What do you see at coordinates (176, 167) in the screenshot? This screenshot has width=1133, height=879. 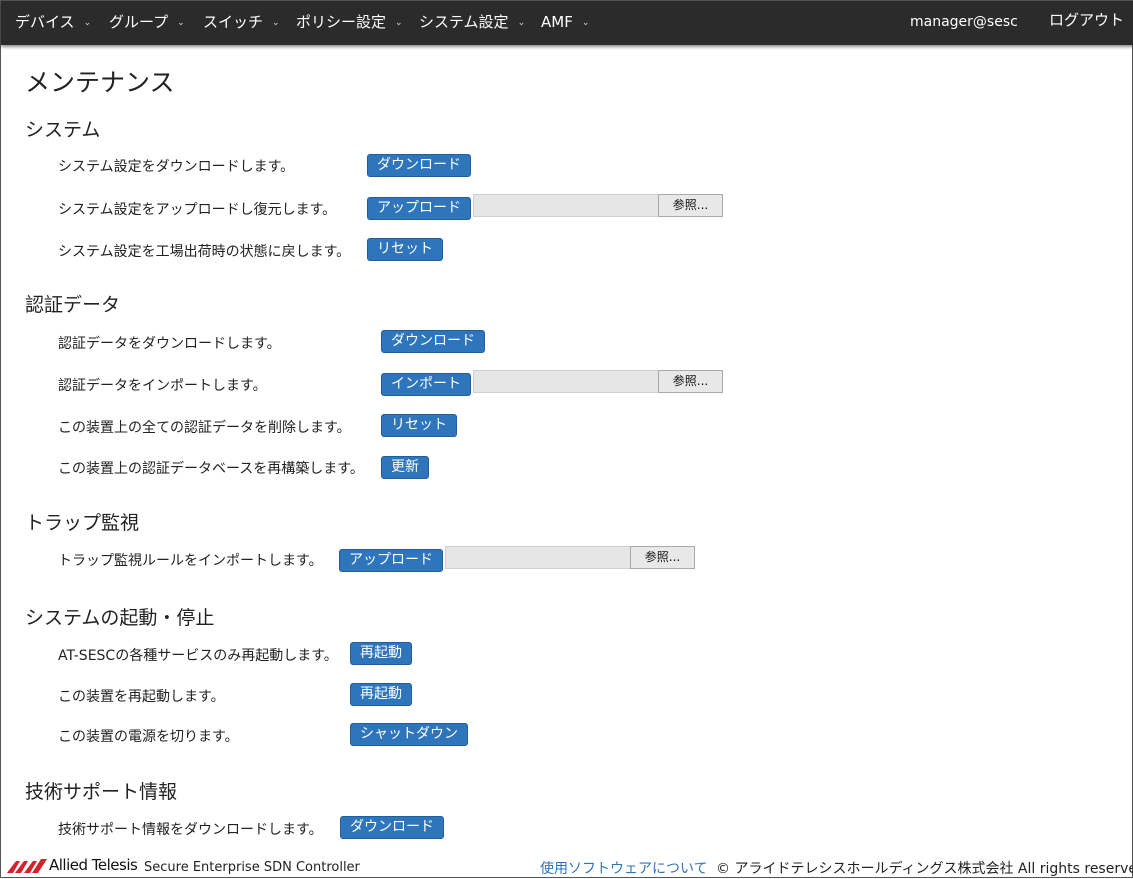 I see `row-label-download-config: システム設定をダウンロードします。` at bounding box center [176, 167].